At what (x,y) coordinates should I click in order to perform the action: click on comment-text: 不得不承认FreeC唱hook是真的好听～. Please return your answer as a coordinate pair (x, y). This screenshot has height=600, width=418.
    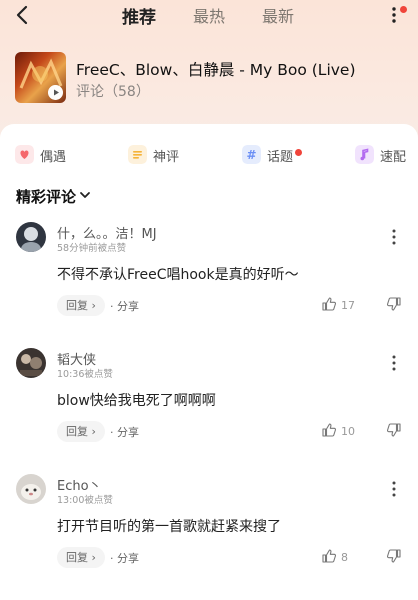
    Looking at the image, I should click on (178, 275).